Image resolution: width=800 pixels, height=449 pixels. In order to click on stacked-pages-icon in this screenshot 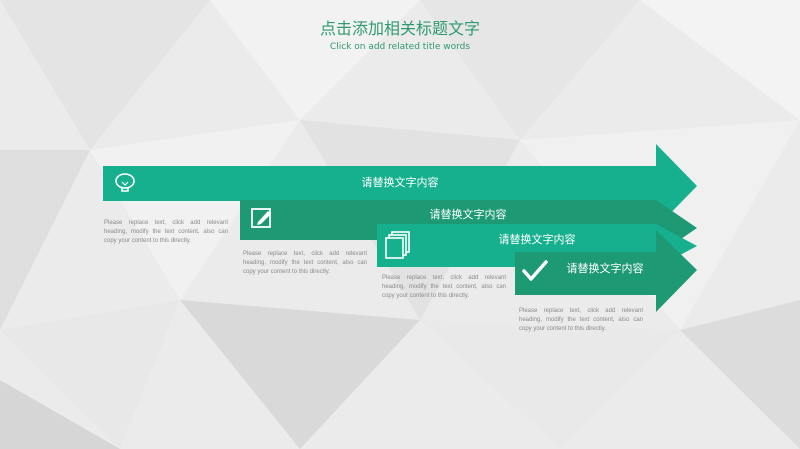, I will do `click(397, 245)`.